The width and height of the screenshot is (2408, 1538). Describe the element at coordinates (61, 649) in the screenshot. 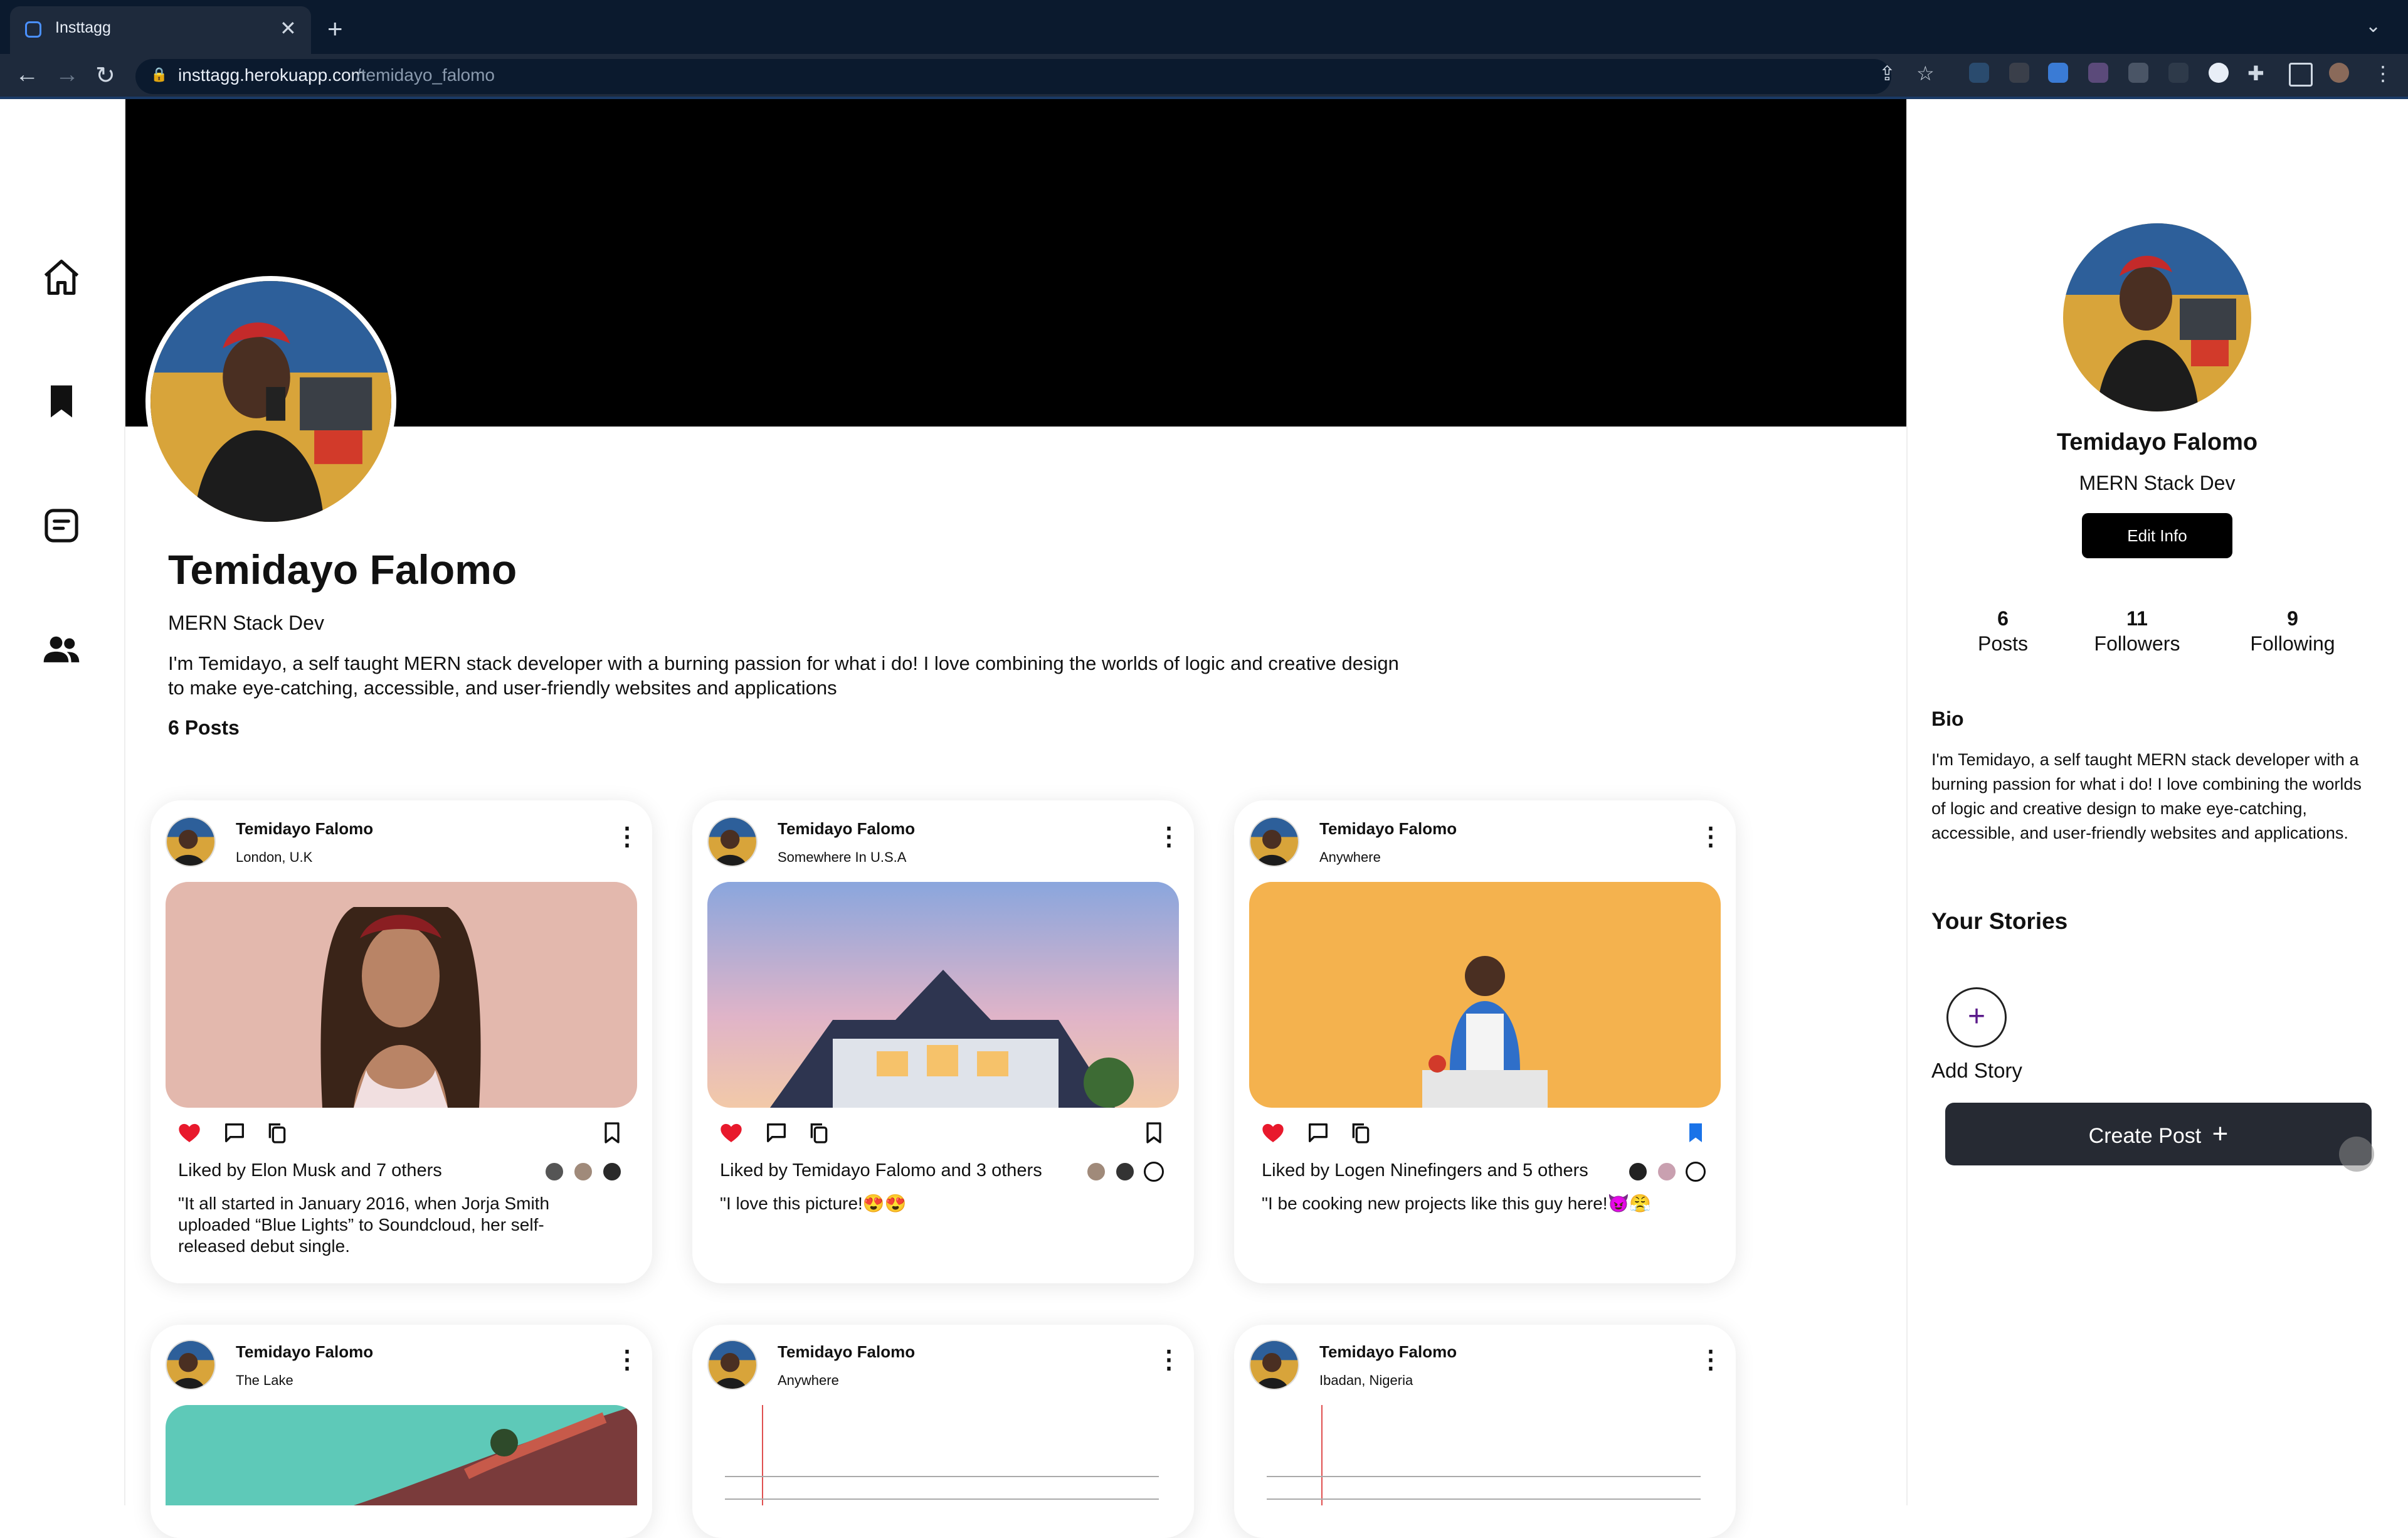

I see `people-icon` at that location.